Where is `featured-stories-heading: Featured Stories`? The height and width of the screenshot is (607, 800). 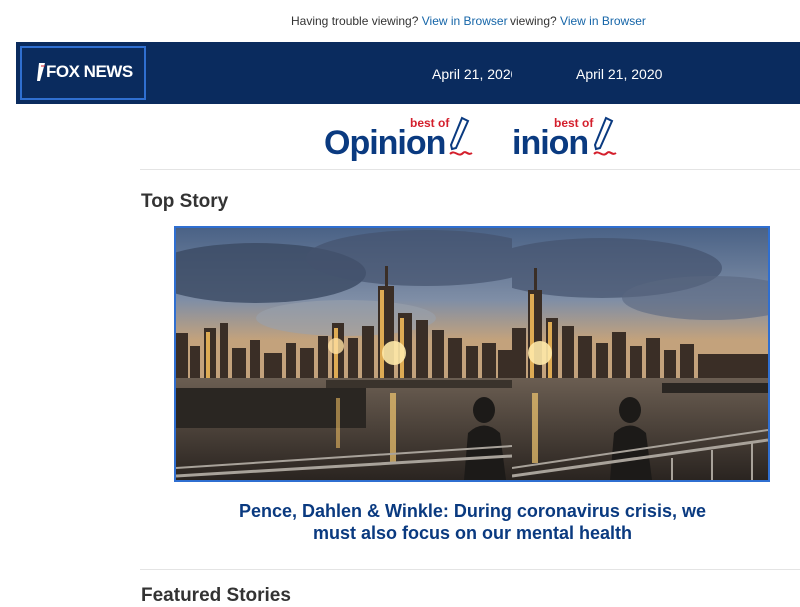
featured-stories-heading: Featured Stories is located at coordinates (216, 595).